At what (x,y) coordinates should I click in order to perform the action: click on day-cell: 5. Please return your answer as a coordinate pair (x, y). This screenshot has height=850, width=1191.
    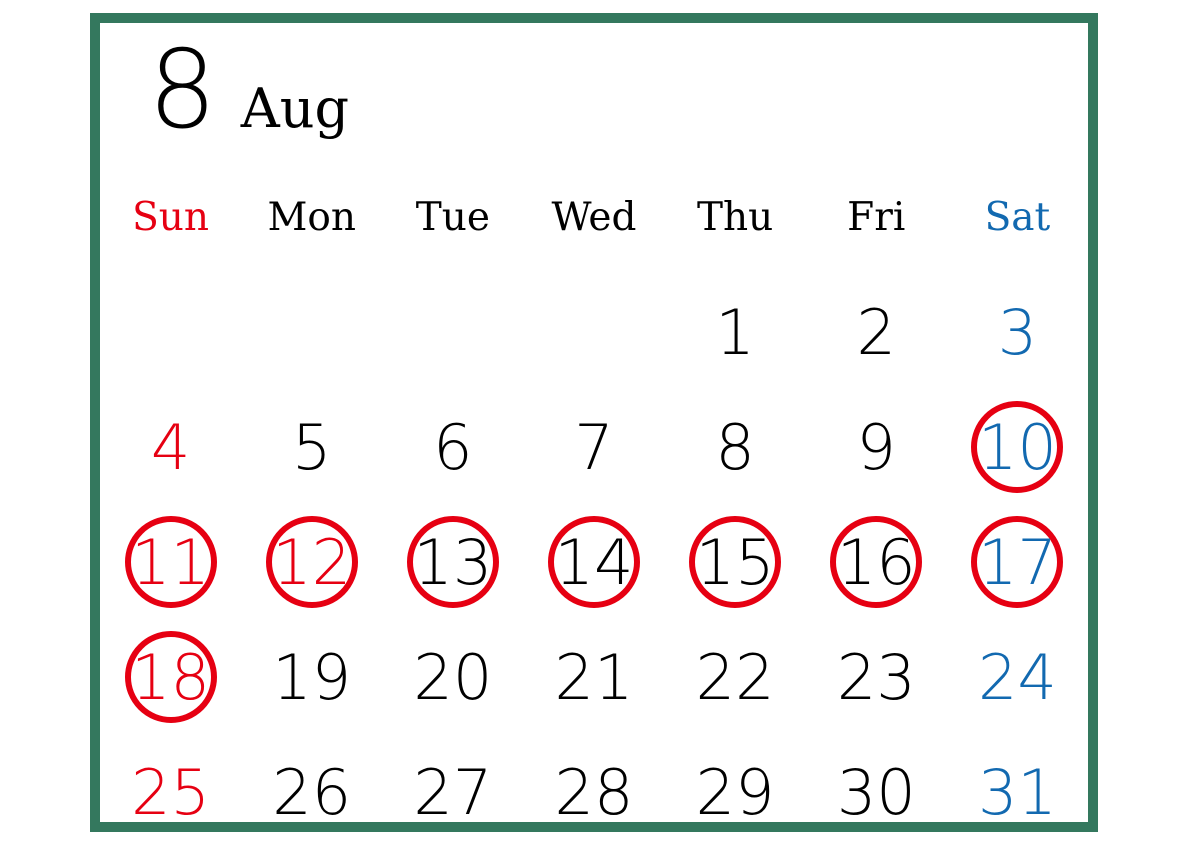
    Looking at the image, I should click on (311, 447).